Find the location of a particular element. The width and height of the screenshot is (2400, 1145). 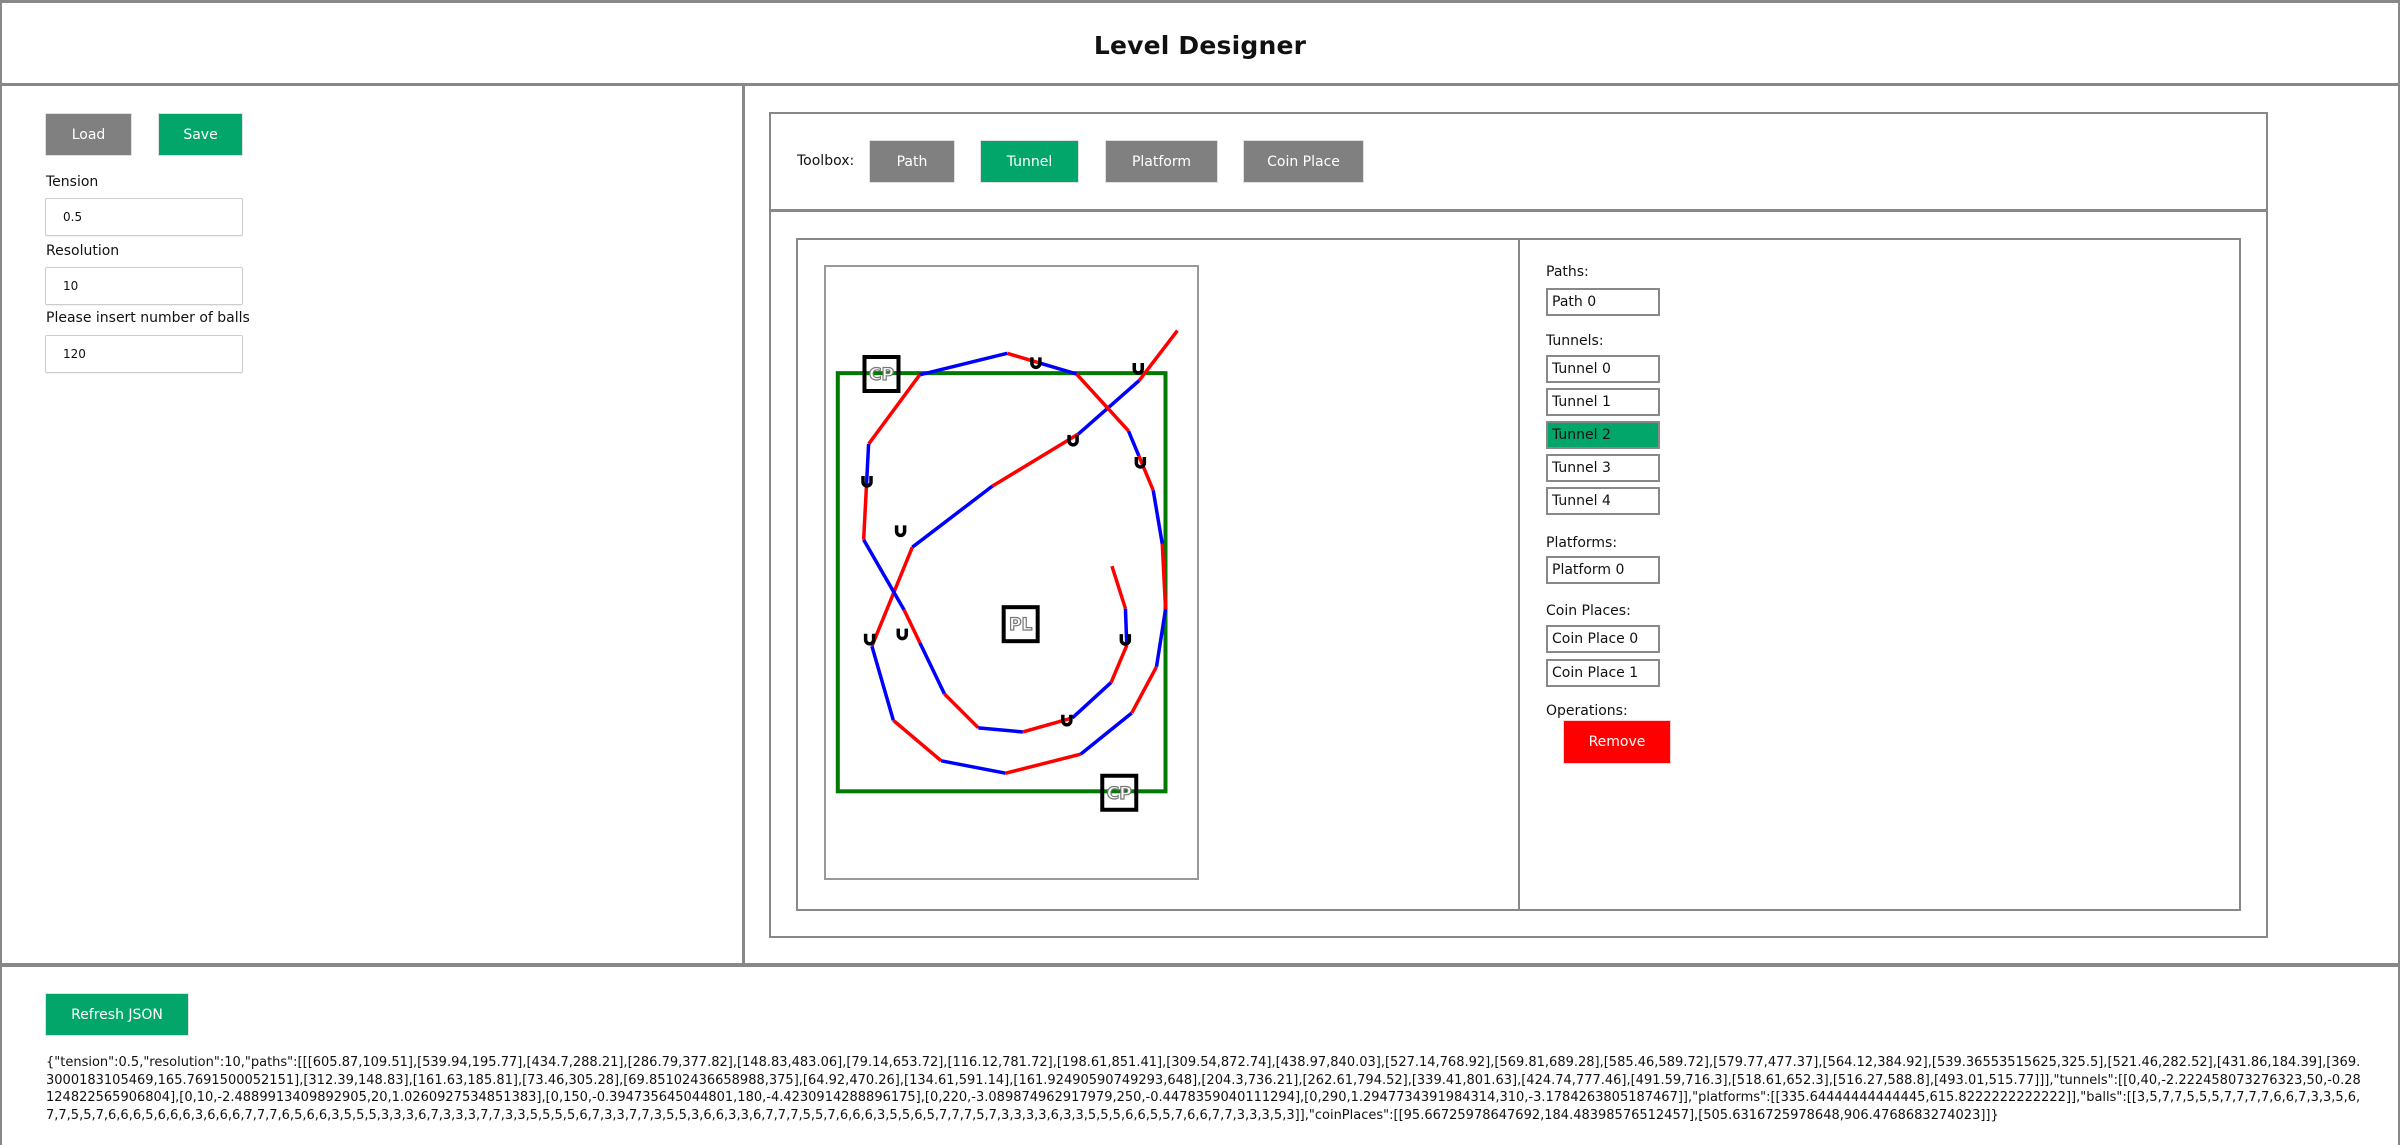

save-button: Save is located at coordinates (200, 134).